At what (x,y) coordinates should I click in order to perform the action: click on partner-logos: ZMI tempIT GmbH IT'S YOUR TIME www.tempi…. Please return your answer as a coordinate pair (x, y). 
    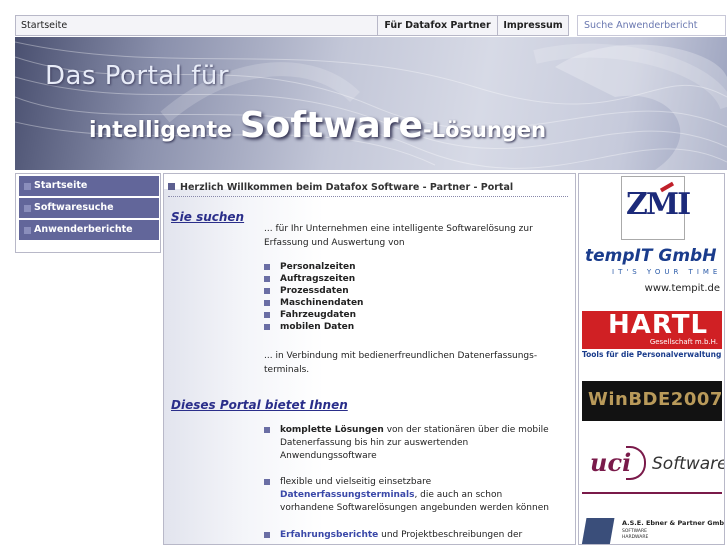
    Looking at the image, I should click on (651, 359).